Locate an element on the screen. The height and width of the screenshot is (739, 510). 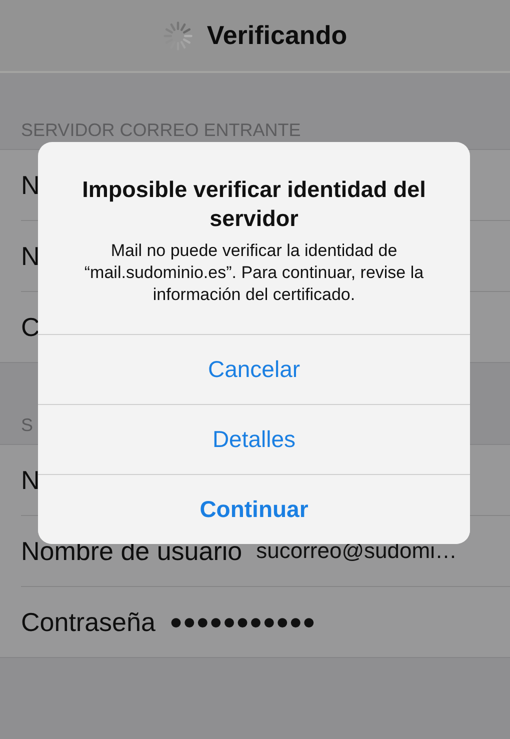
nav-title: Verificando is located at coordinates (277, 35).